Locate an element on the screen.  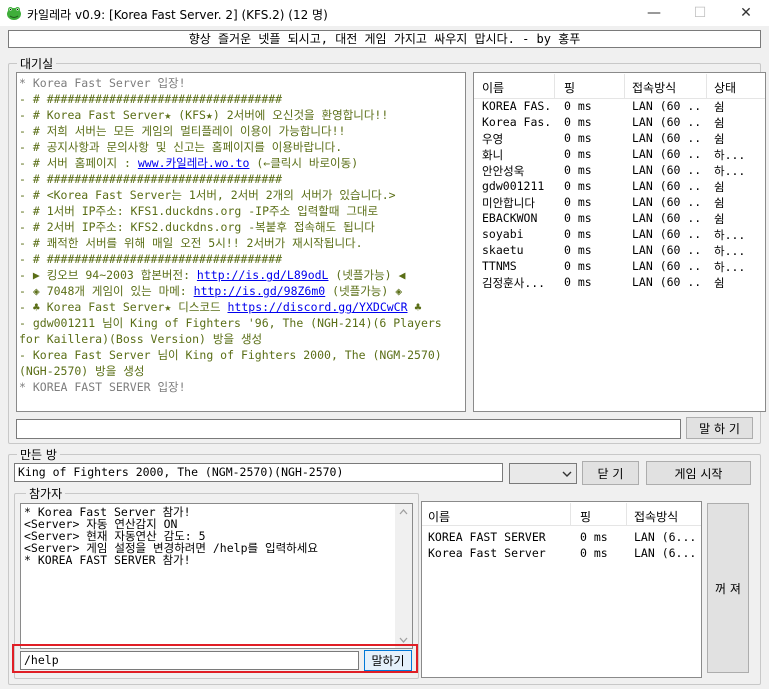
room-send-button: 말하기 is located at coordinates (388, 660).